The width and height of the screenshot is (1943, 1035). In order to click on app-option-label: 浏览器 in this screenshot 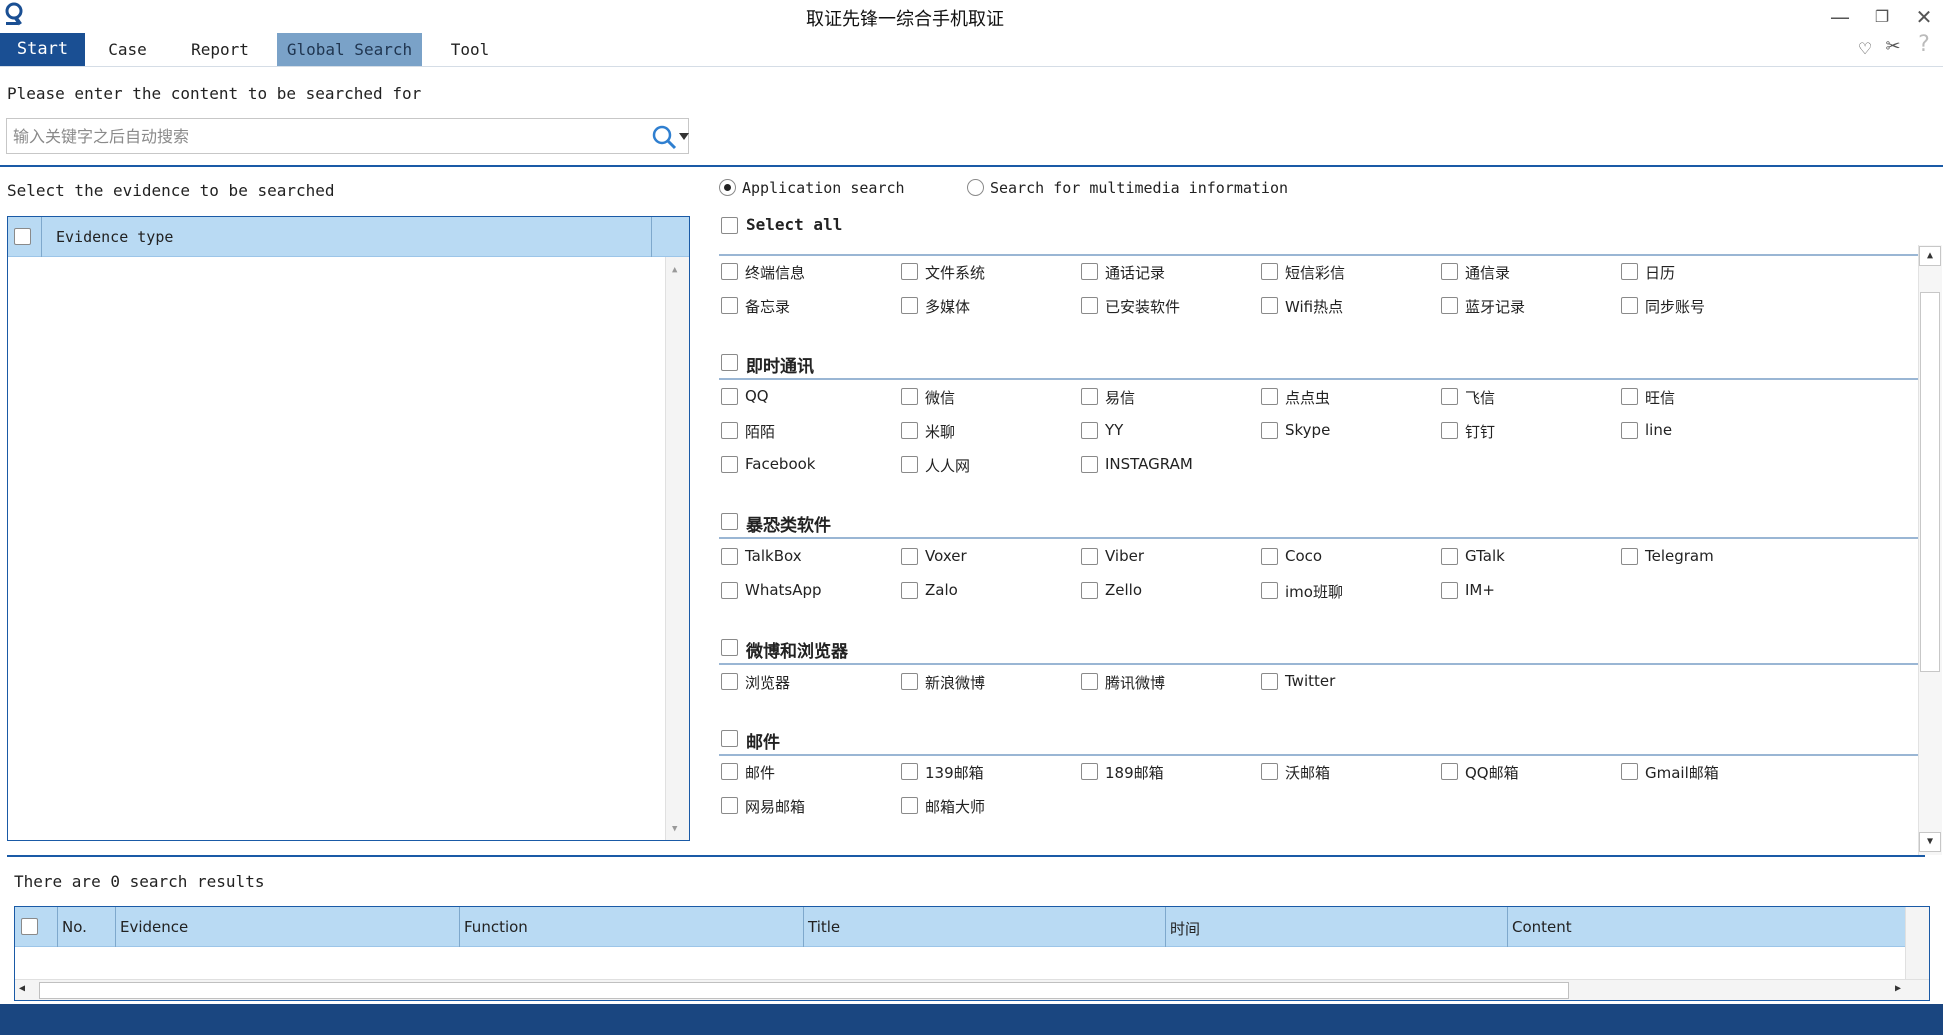, I will do `click(767, 682)`.